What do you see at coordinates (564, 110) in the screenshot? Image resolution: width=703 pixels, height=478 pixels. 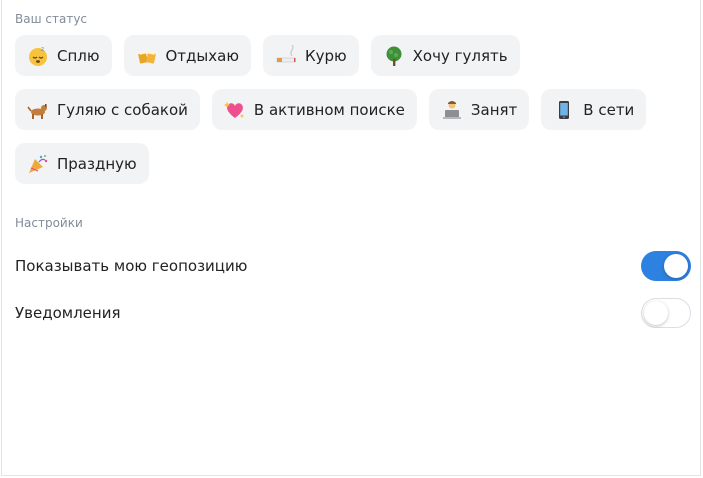 I see `mobile-phone-icon` at bounding box center [564, 110].